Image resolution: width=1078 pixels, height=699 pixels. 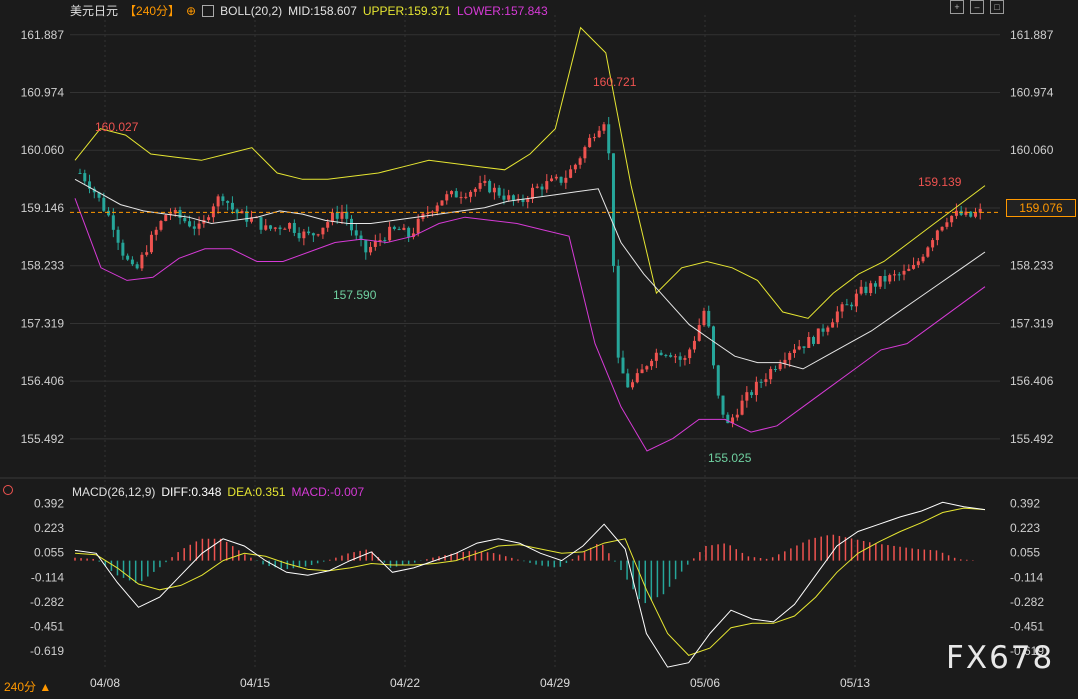 I want to click on macd-axis-label-right: 0.055, so click(x=1025, y=553).